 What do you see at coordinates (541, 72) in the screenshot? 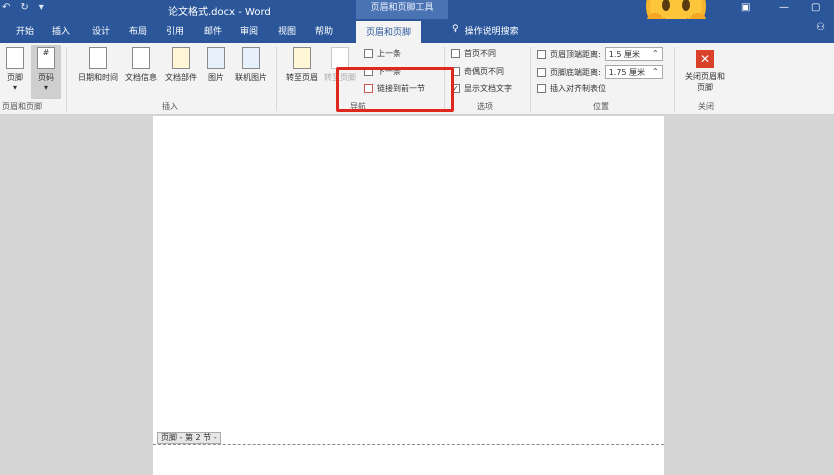
I see `footer-position-icon` at bounding box center [541, 72].